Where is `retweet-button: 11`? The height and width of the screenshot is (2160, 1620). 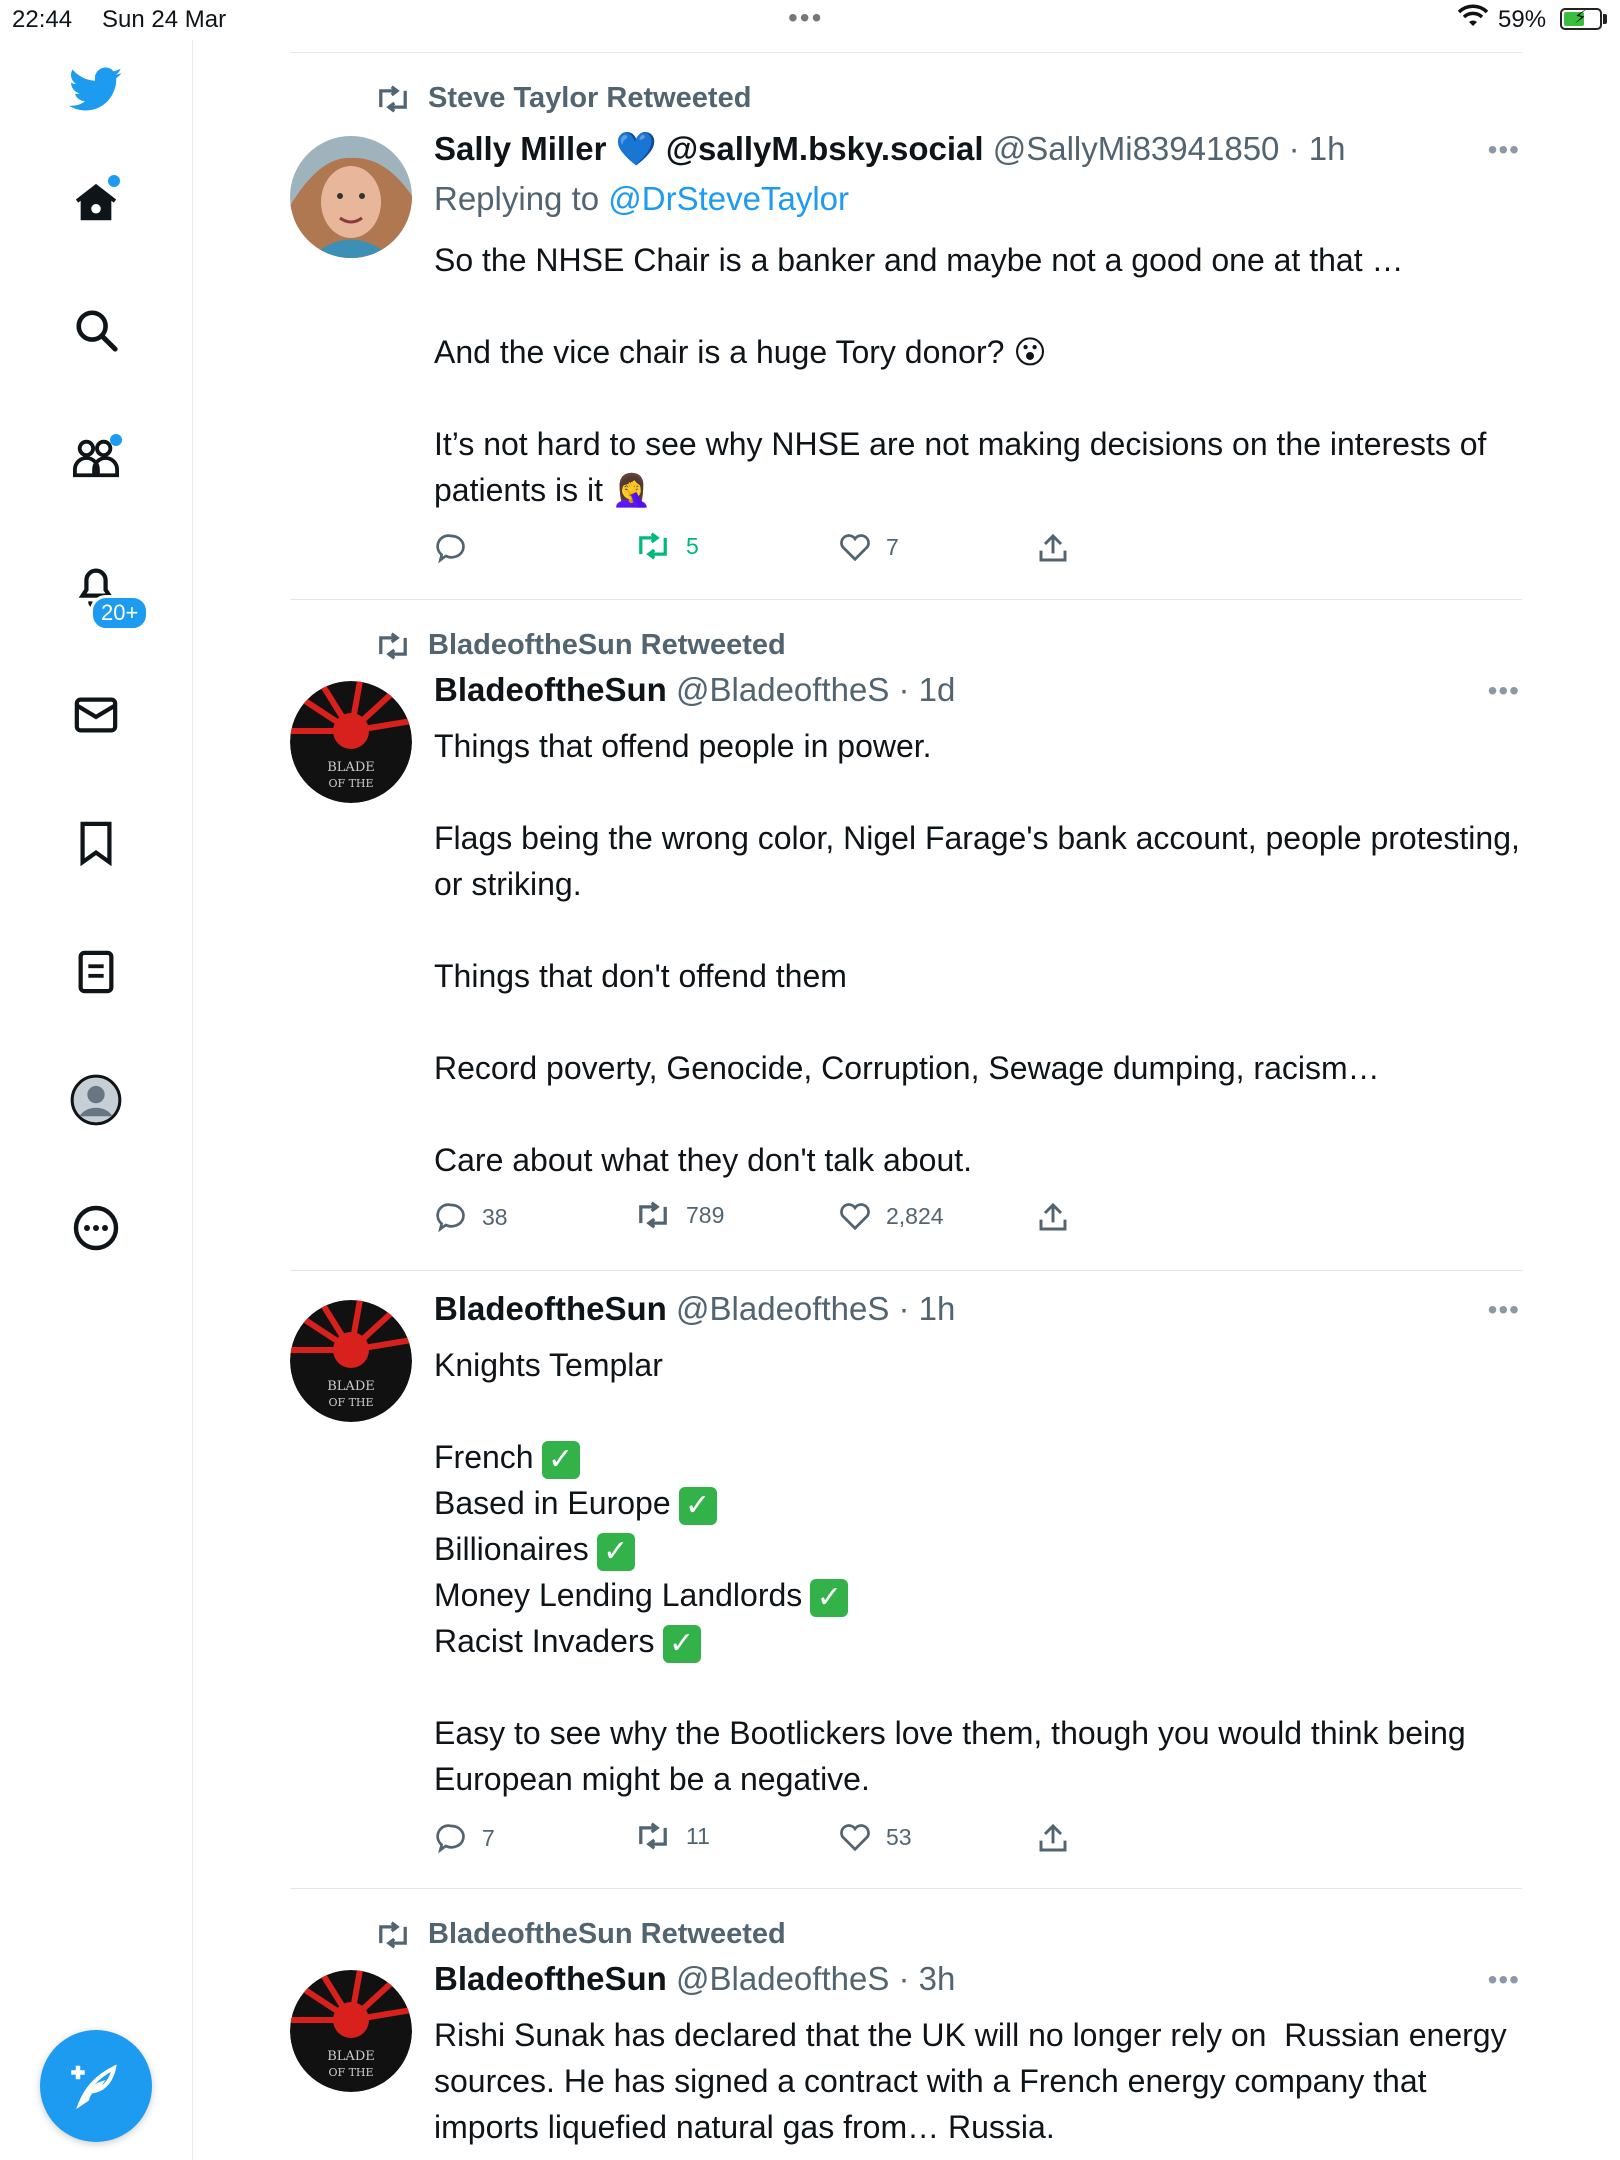 retweet-button: 11 is located at coordinates (672, 1836).